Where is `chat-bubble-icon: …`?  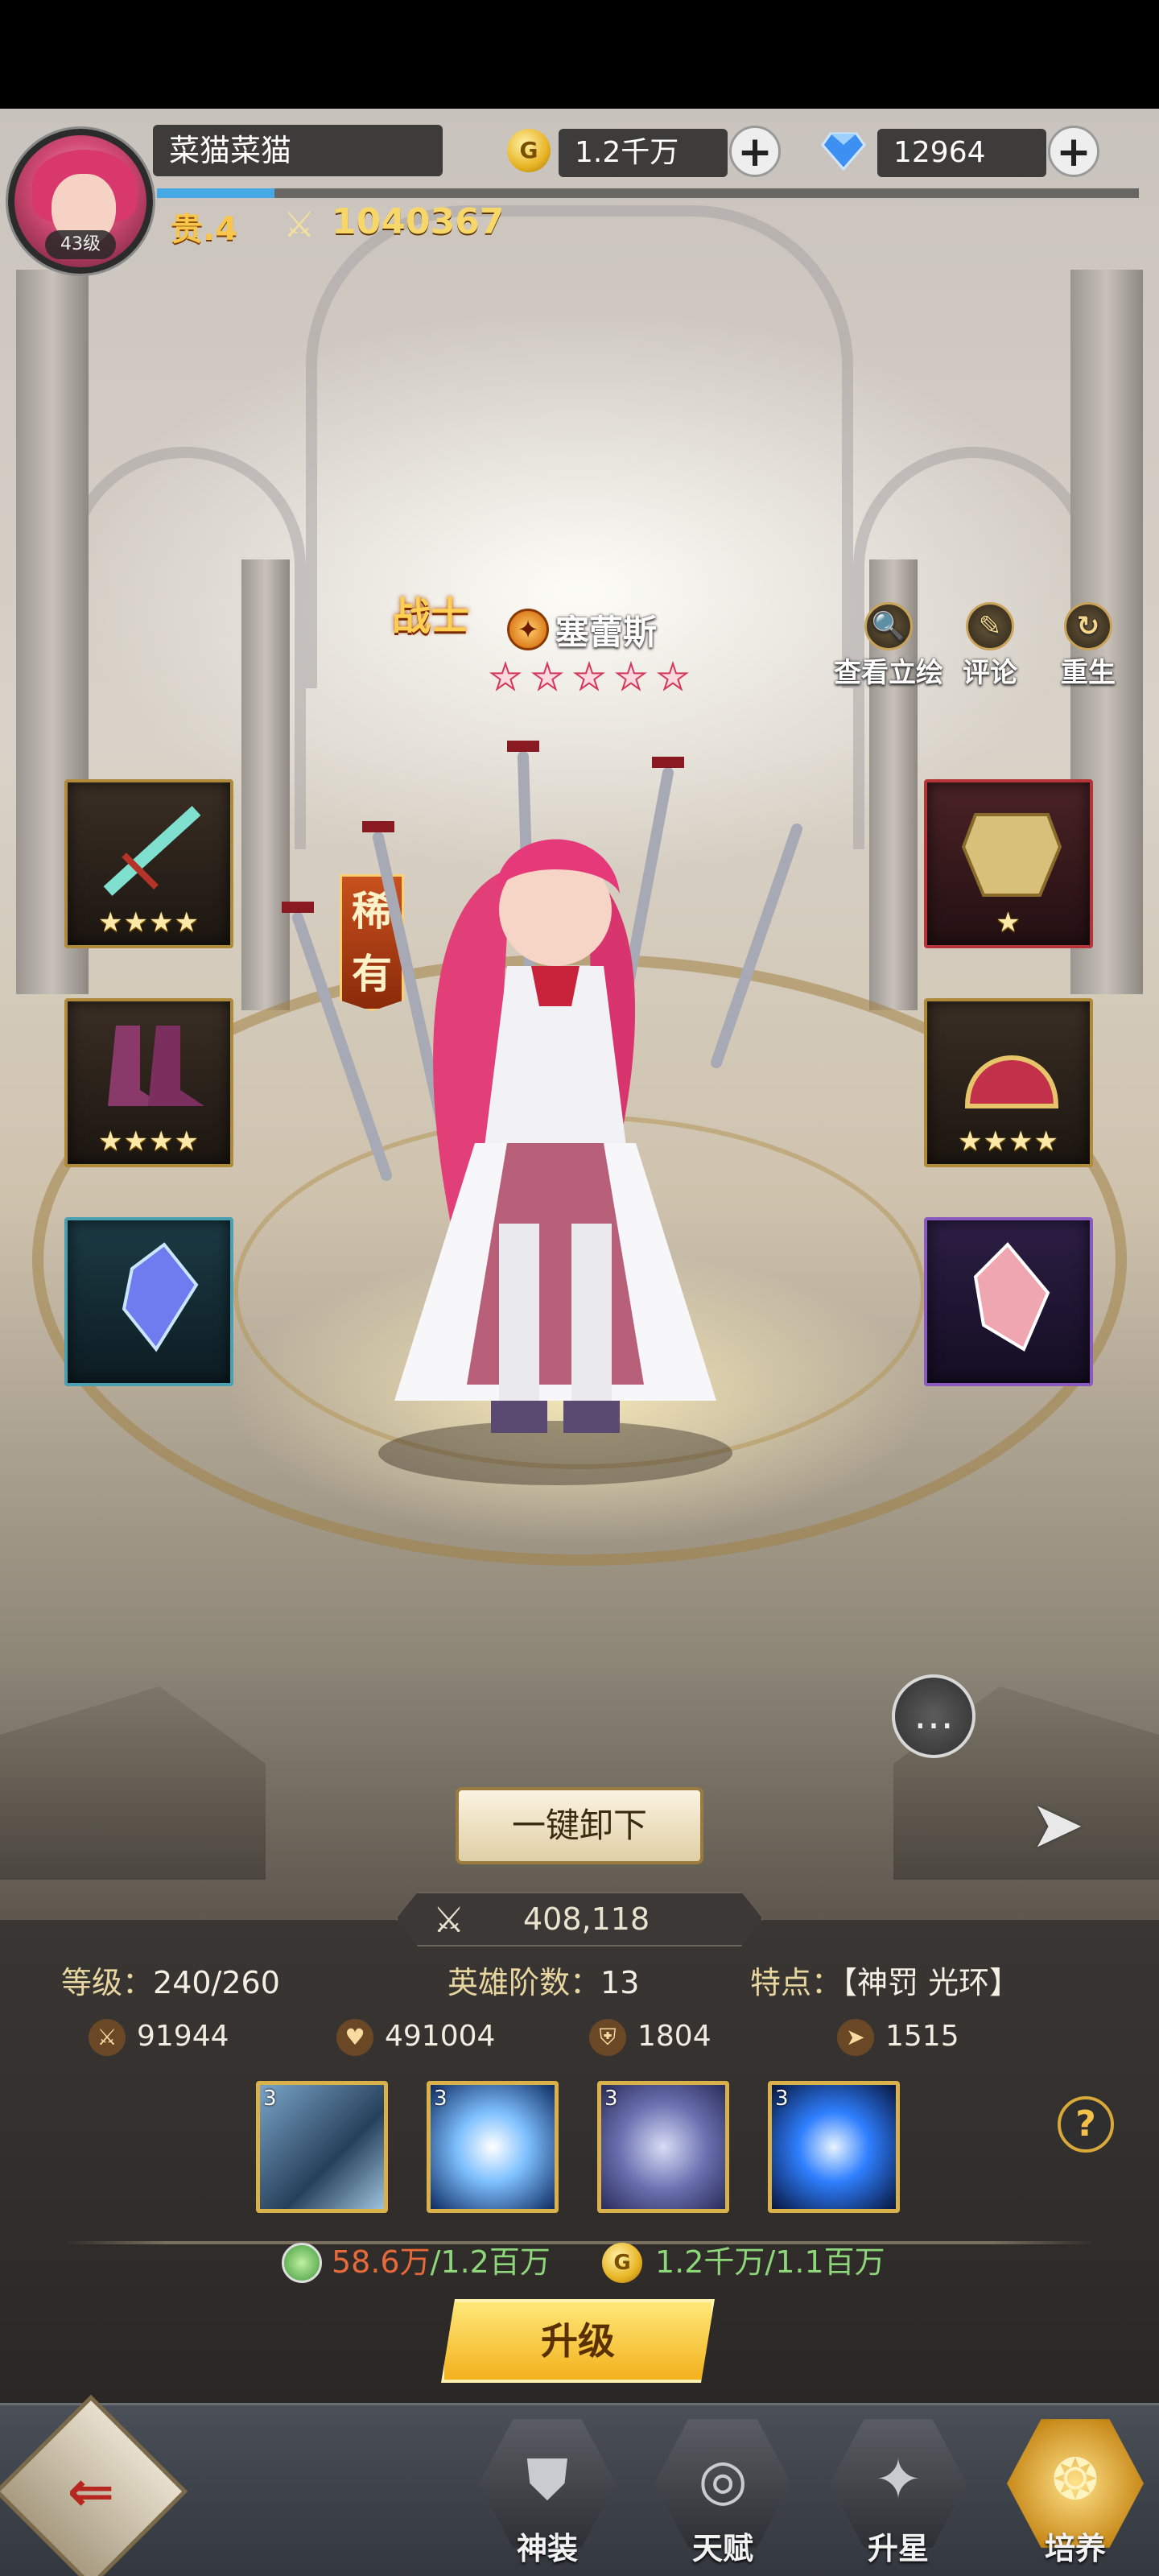
chat-bubble-icon: … is located at coordinates (933, 1716).